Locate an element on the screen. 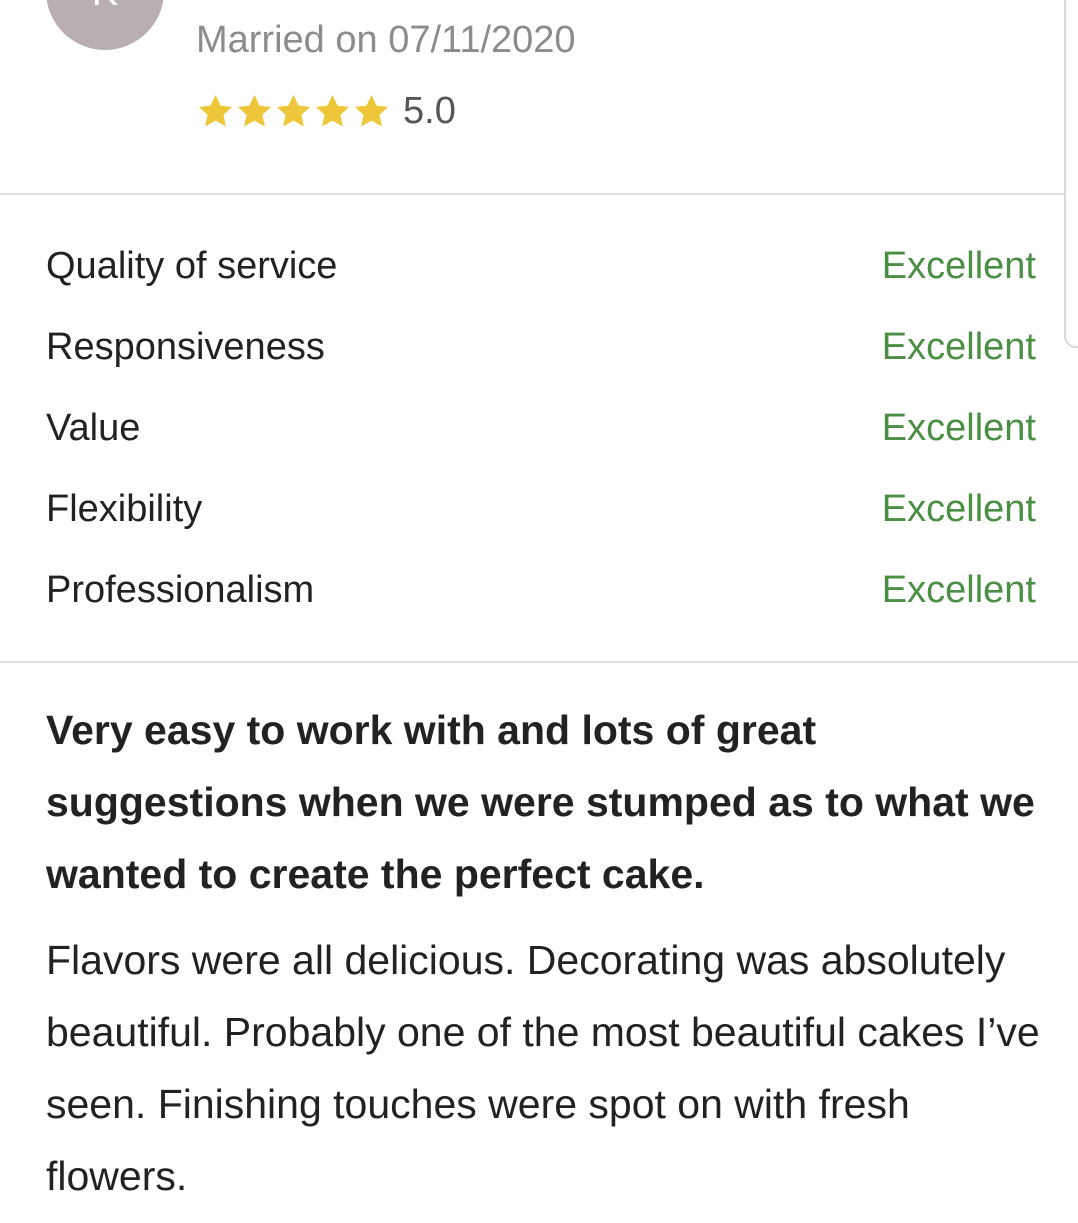 The height and width of the screenshot is (1223, 1078). rating-item-flexibility: Flexibility Excellent is located at coordinates (541, 509).